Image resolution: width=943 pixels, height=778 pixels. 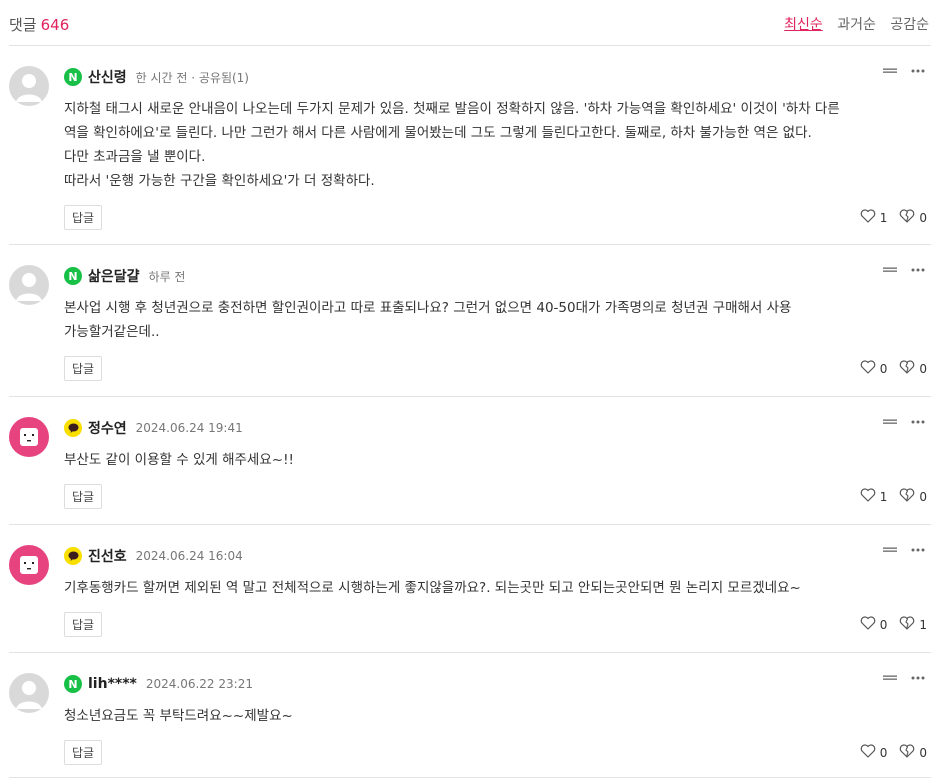 I want to click on comment-meta: N 산신령 한 시간 전 · 공유됨(1), so click(x=156, y=77).